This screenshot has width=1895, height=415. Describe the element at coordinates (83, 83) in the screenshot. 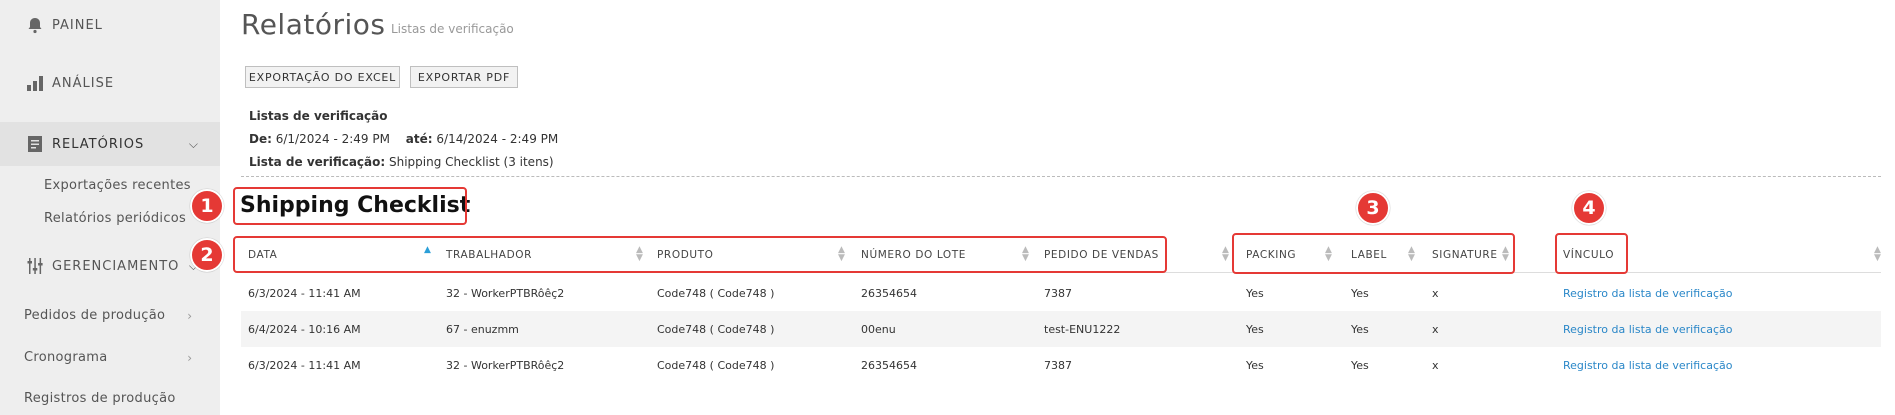

I see `sidebar-item-label: ANÁLISE` at that location.